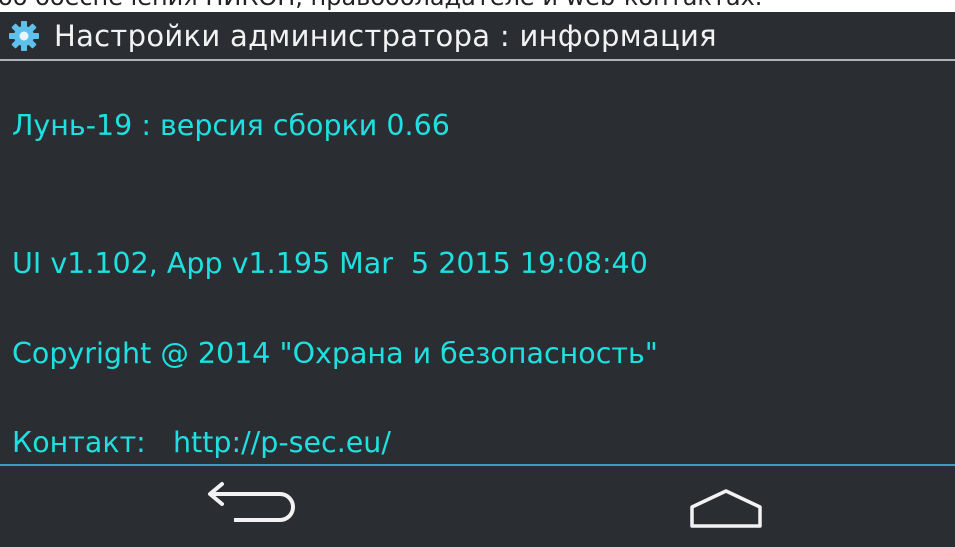 The image size is (955, 547). What do you see at coordinates (24, 36) in the screenshot?
I see `gear-icon` at bounding box center [24, 36].